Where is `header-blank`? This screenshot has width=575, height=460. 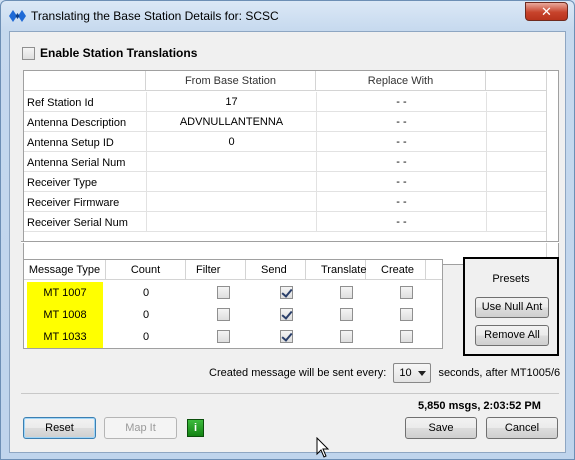 header-blank is located at coordinates (85, 81).